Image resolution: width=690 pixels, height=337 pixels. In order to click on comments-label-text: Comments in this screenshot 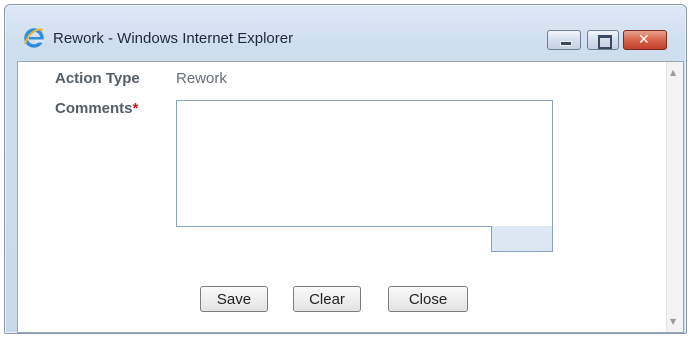, I will do `click(94, 108)`.